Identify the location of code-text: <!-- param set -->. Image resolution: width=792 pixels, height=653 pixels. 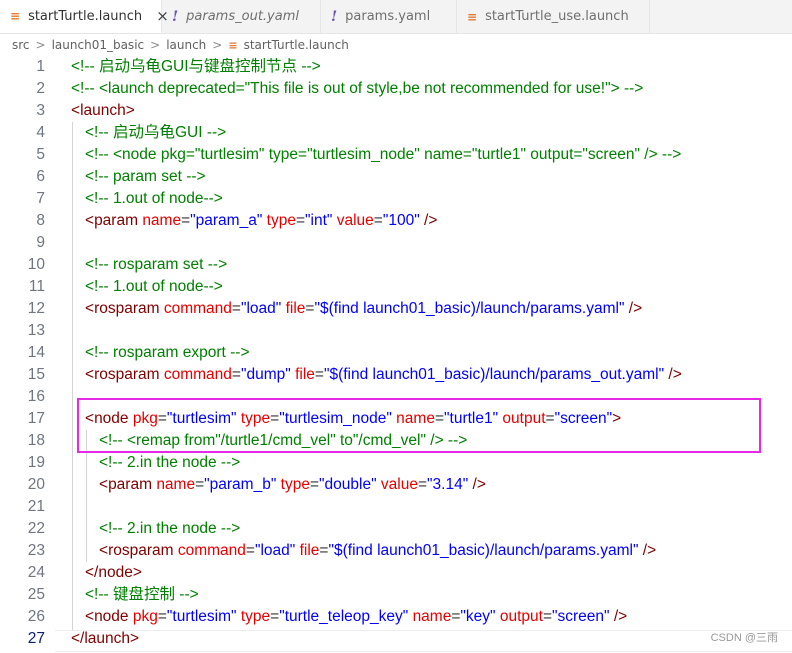
(145, 176).